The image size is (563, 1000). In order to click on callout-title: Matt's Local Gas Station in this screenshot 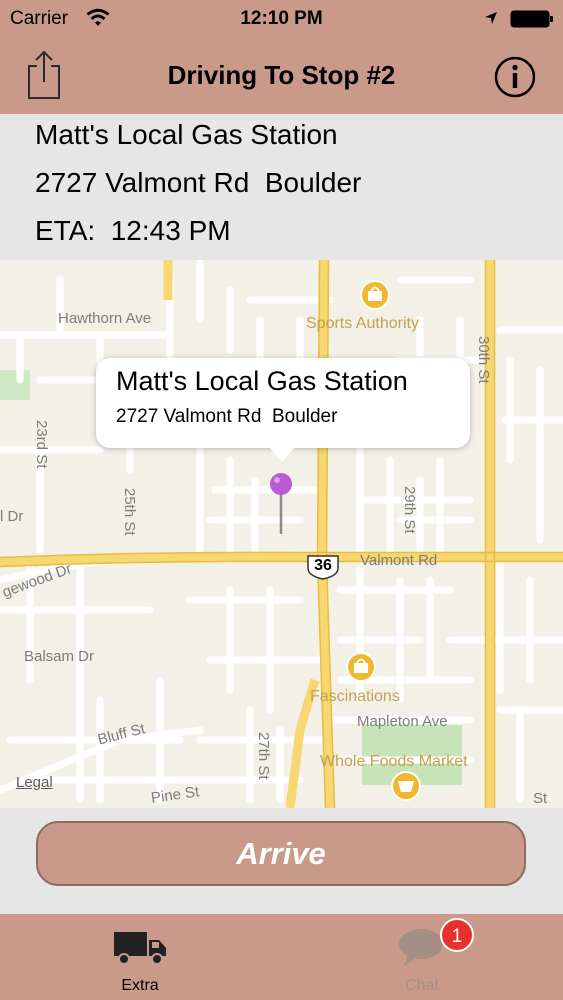, I will do `click(262, 381)`.